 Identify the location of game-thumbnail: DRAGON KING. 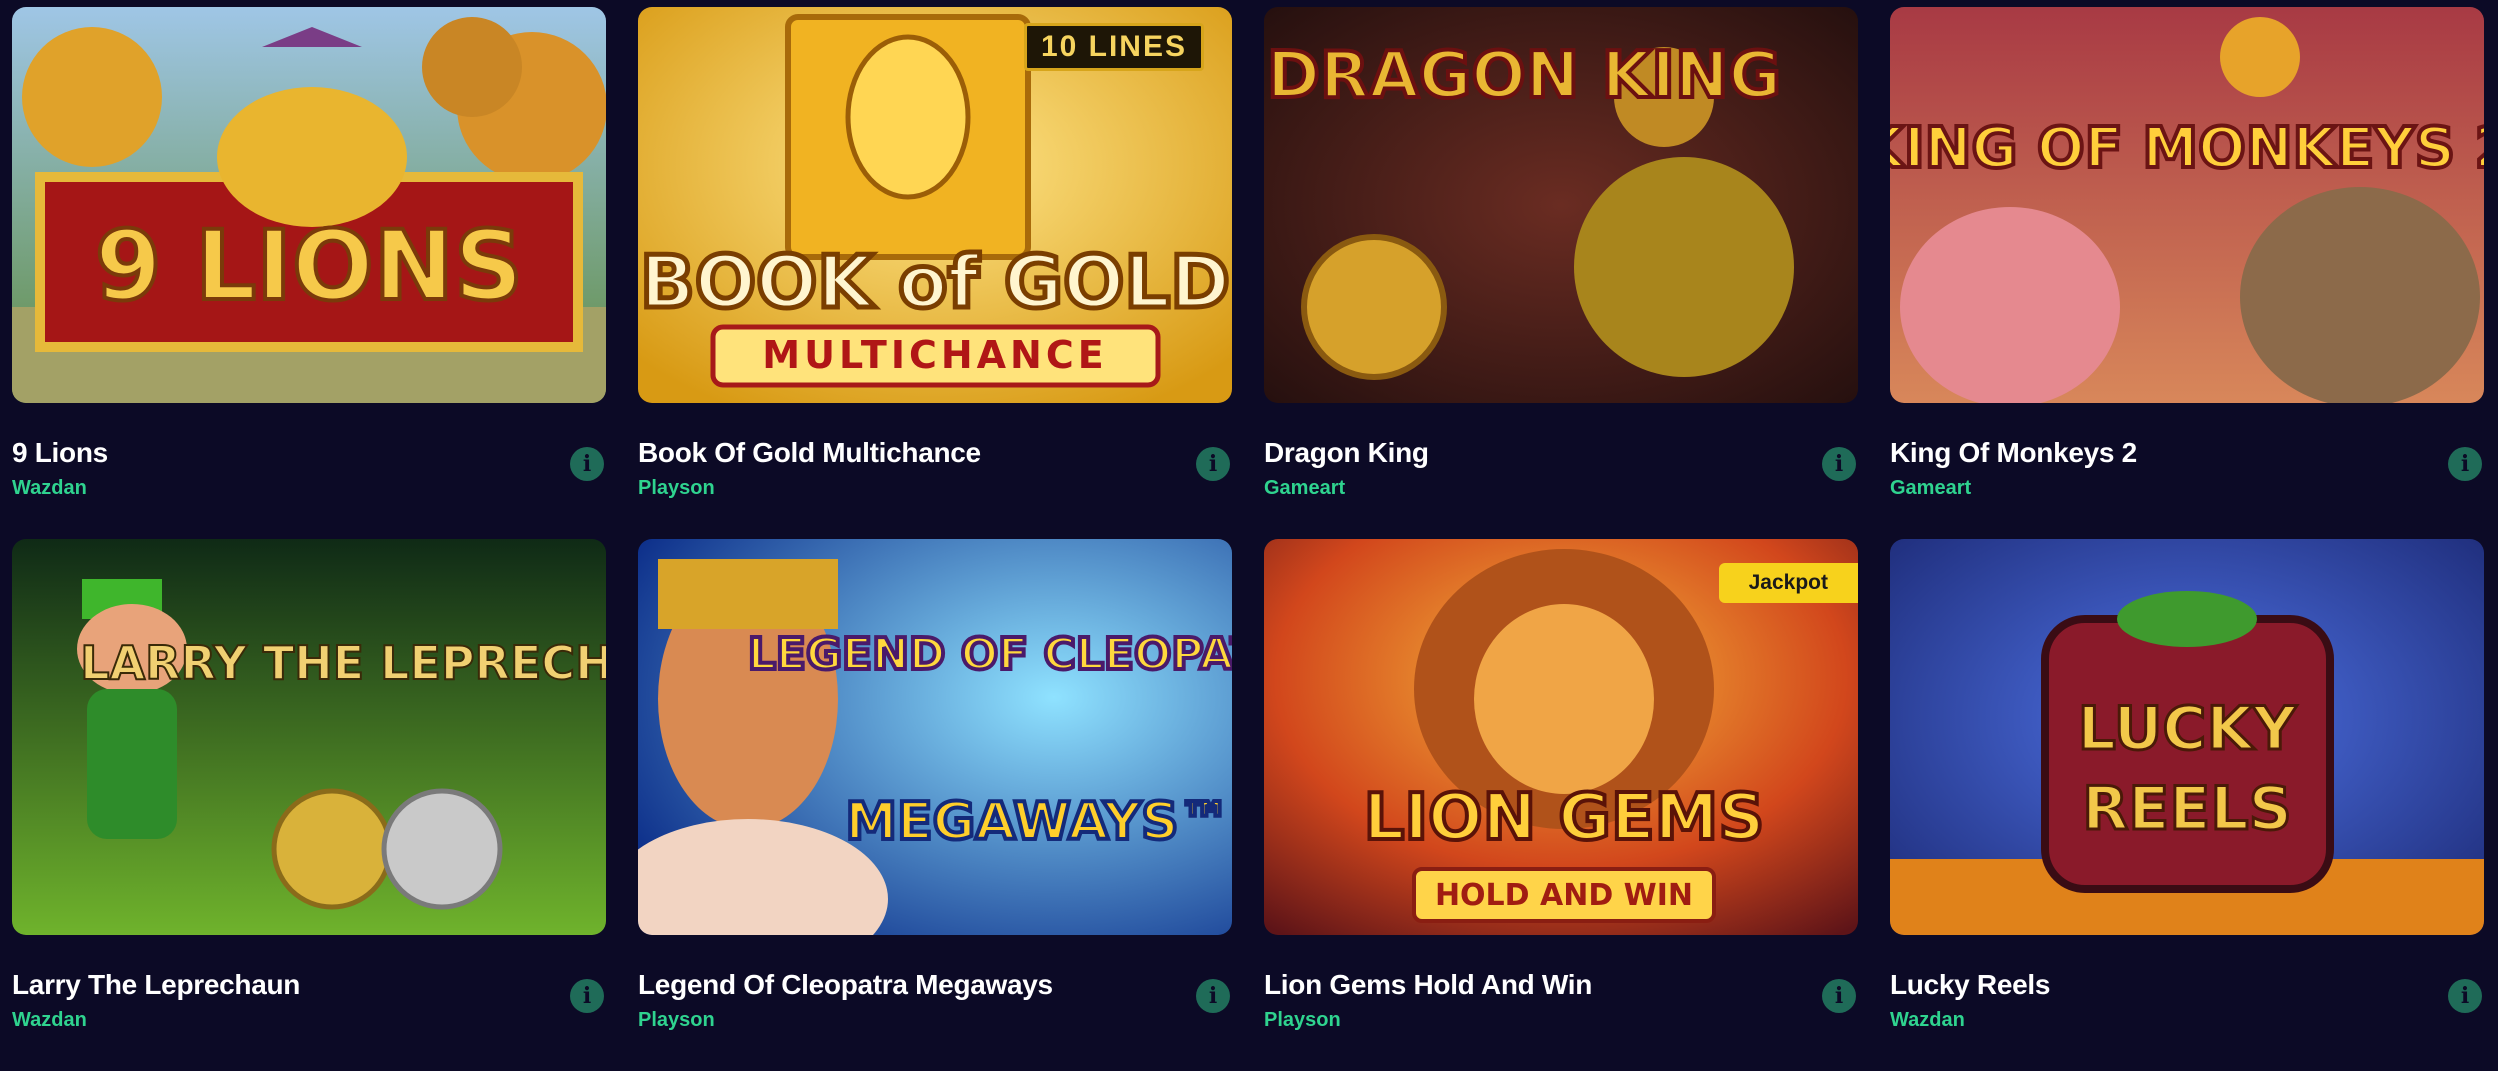
(1561, 205).